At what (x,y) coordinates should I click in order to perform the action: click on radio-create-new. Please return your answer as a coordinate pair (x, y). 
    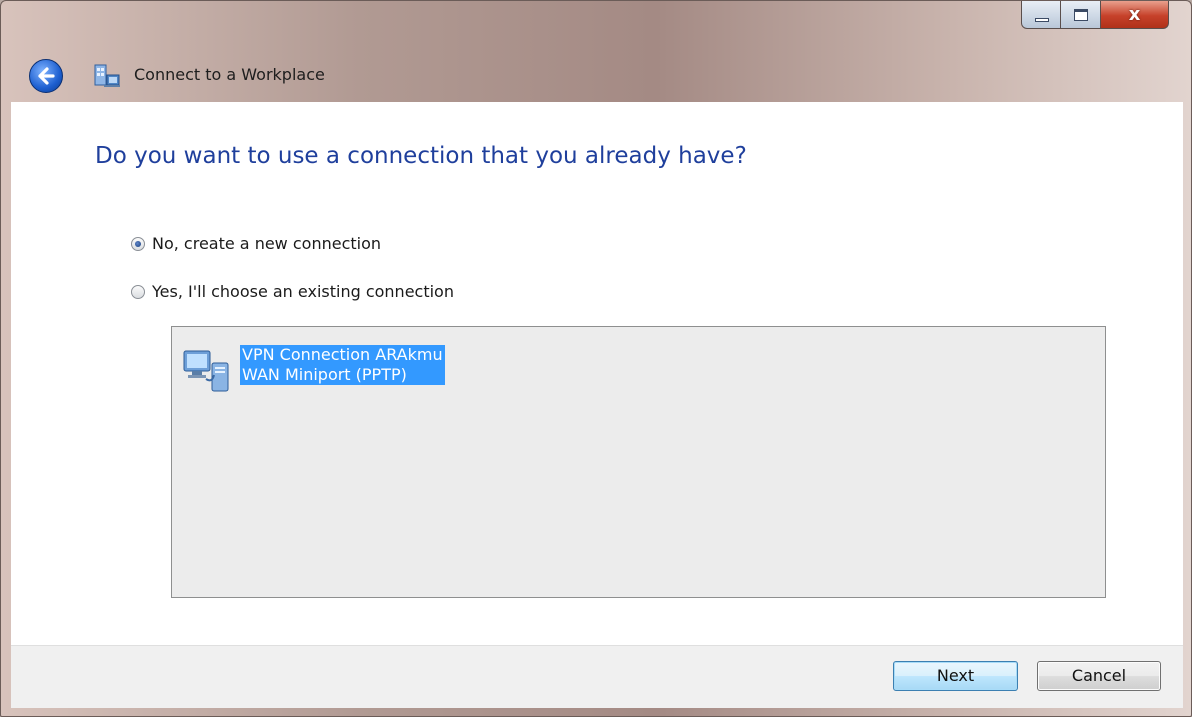
    Looking at the image, I should click on (138, 243).